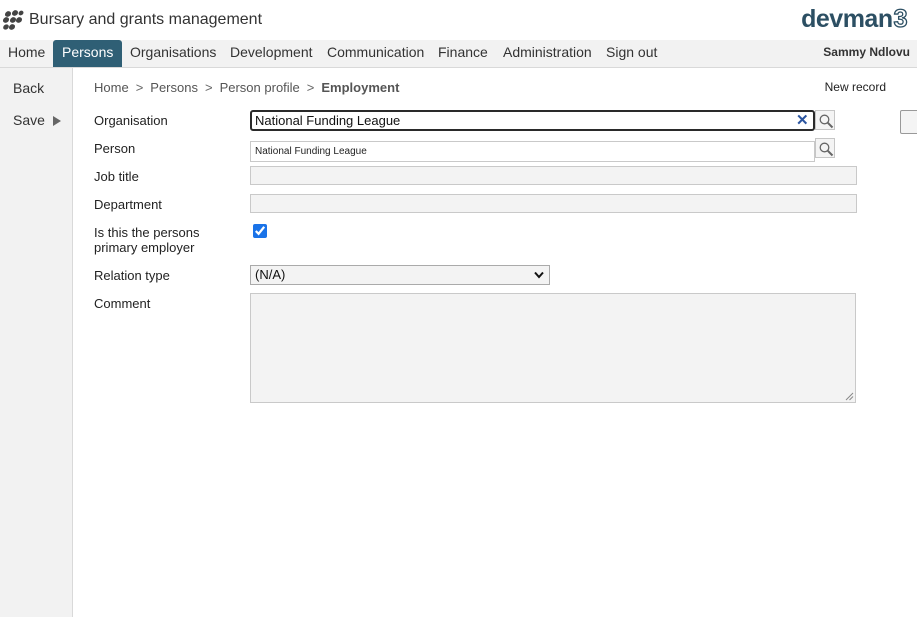 The image size is (917, 617). Describe the element at coordinates (547, 53) in the screenshot. I see `nav-administration: Administration` at that location.